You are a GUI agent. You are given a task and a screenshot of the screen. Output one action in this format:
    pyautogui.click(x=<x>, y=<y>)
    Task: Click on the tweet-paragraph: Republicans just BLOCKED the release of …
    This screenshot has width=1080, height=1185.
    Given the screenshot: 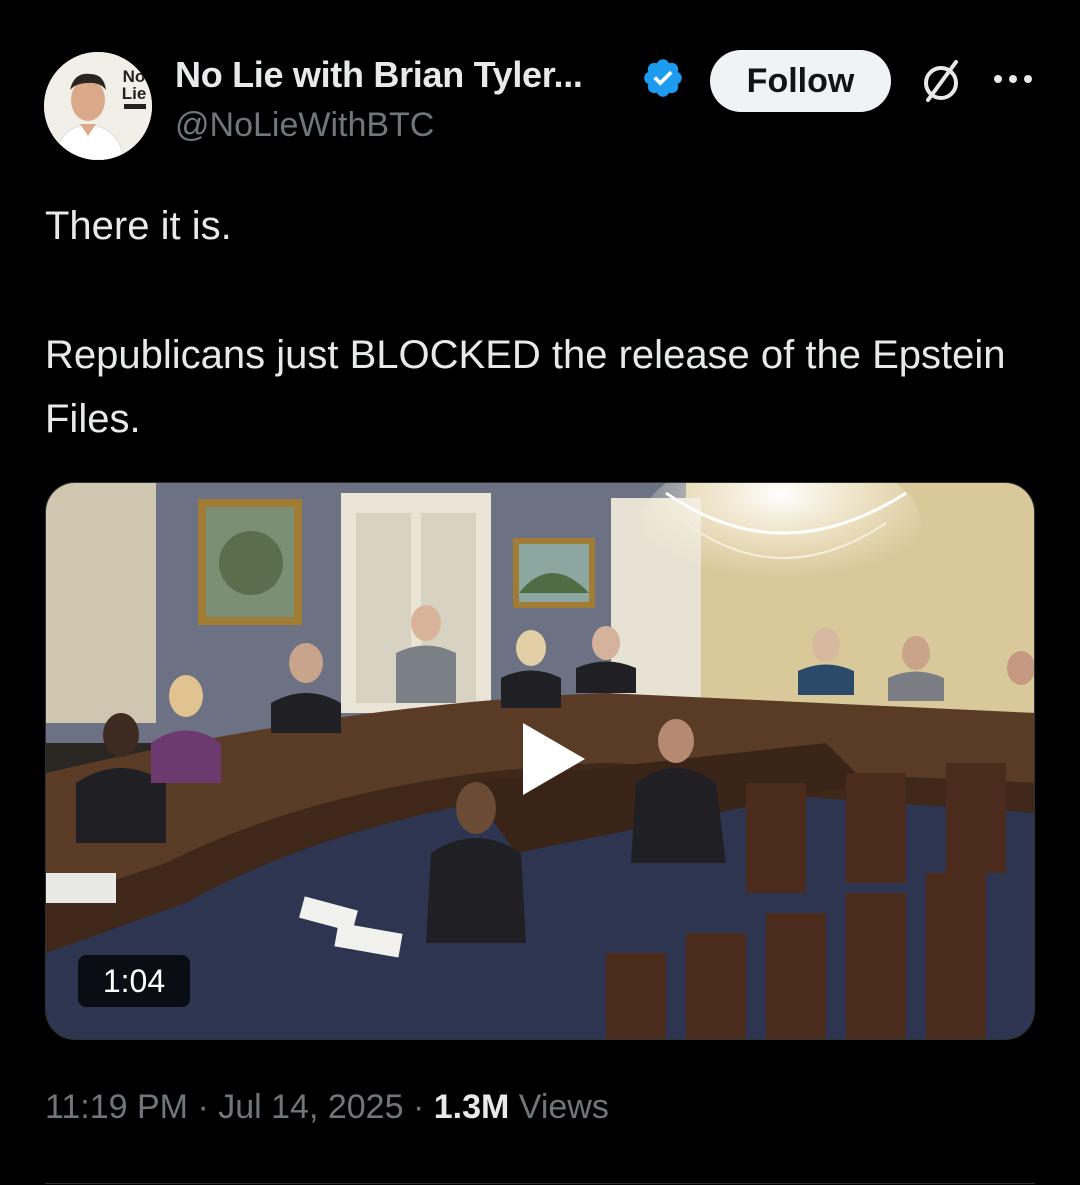 What is the action you would take?
    pyautogui.click(x=525, y=387)
    